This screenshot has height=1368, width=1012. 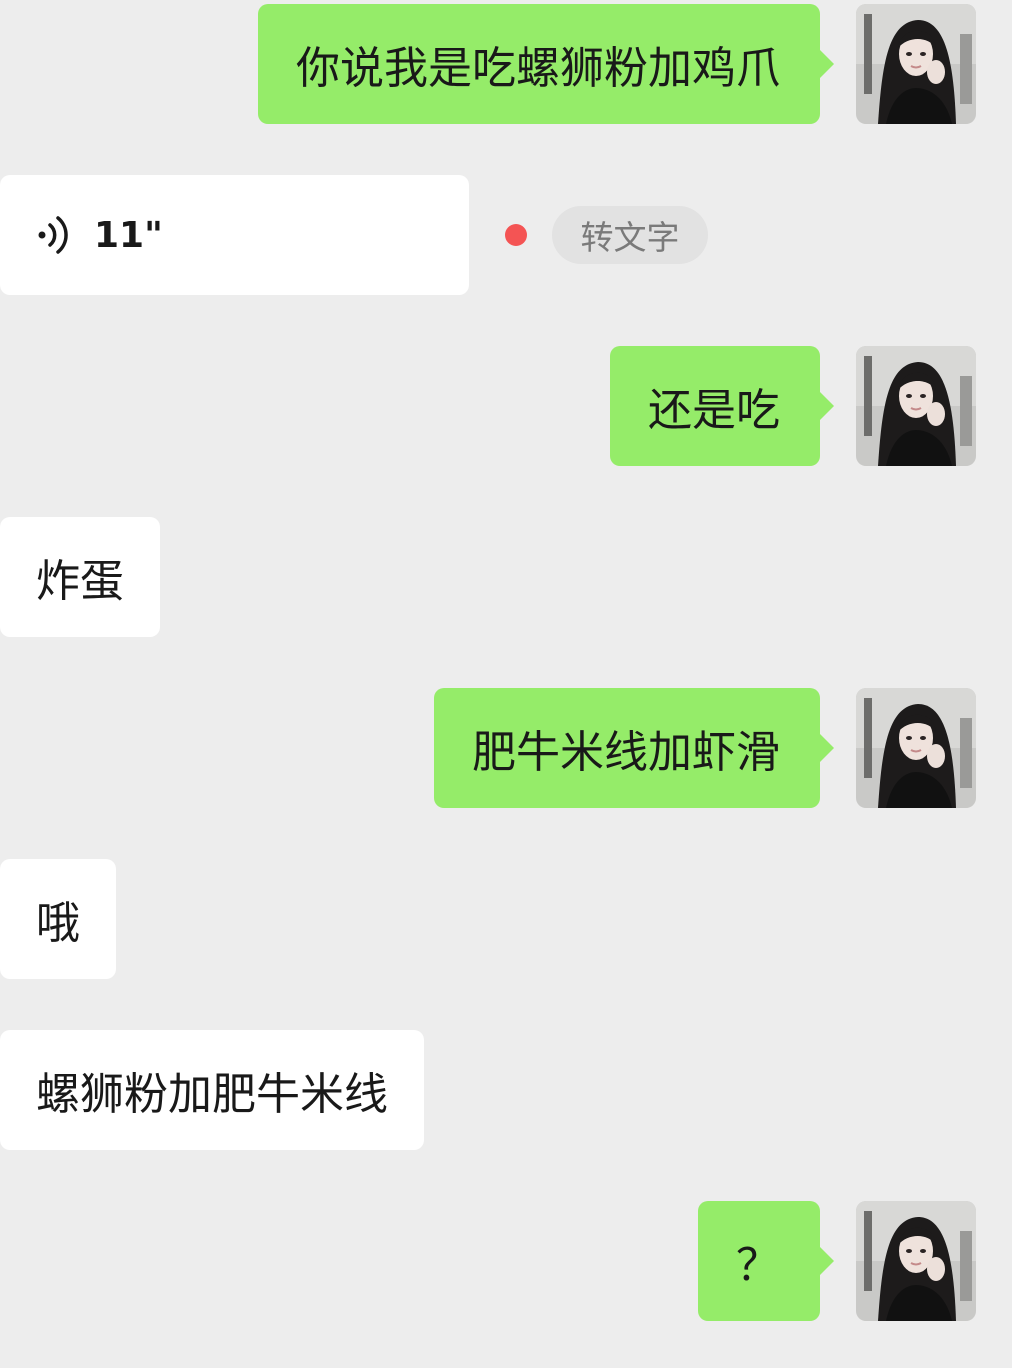 I want to click on message-bubble-outgoing: 你说我是吃螺狮粉加鸡爪, so click(x=546, y=64).